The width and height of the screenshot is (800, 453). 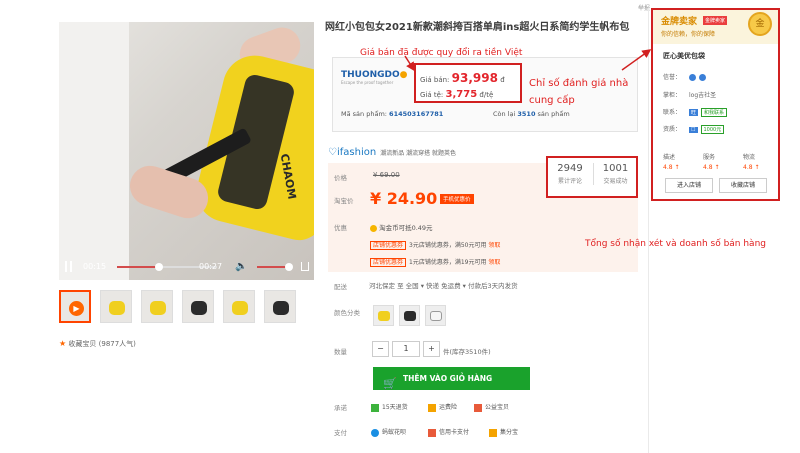 What do you see at coordinates (409, 315) in the screenshot?
I see `color-option-black` at bounding box center [409, 315].